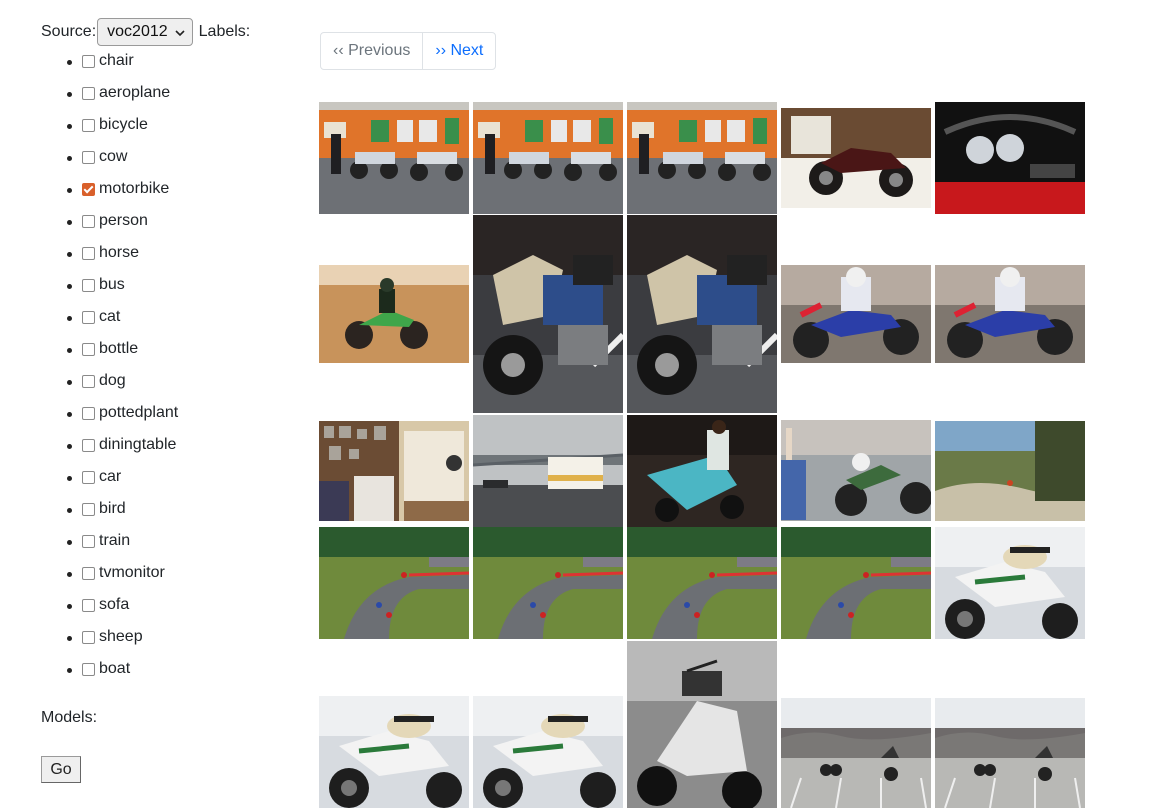 Image resolution: width=1175 pixels, height=808 pixels. I want to click on pagination: ‹‹ Previous ›› Next, so click(408, 51).